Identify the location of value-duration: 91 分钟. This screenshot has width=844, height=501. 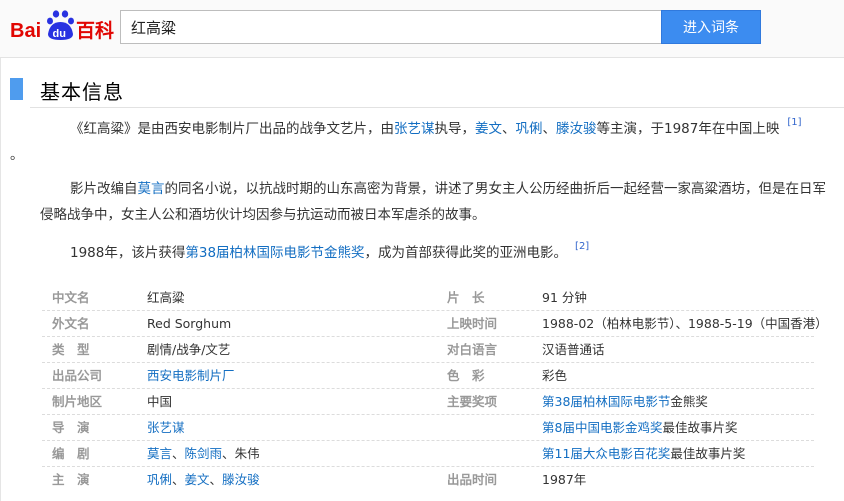
(564, 297).